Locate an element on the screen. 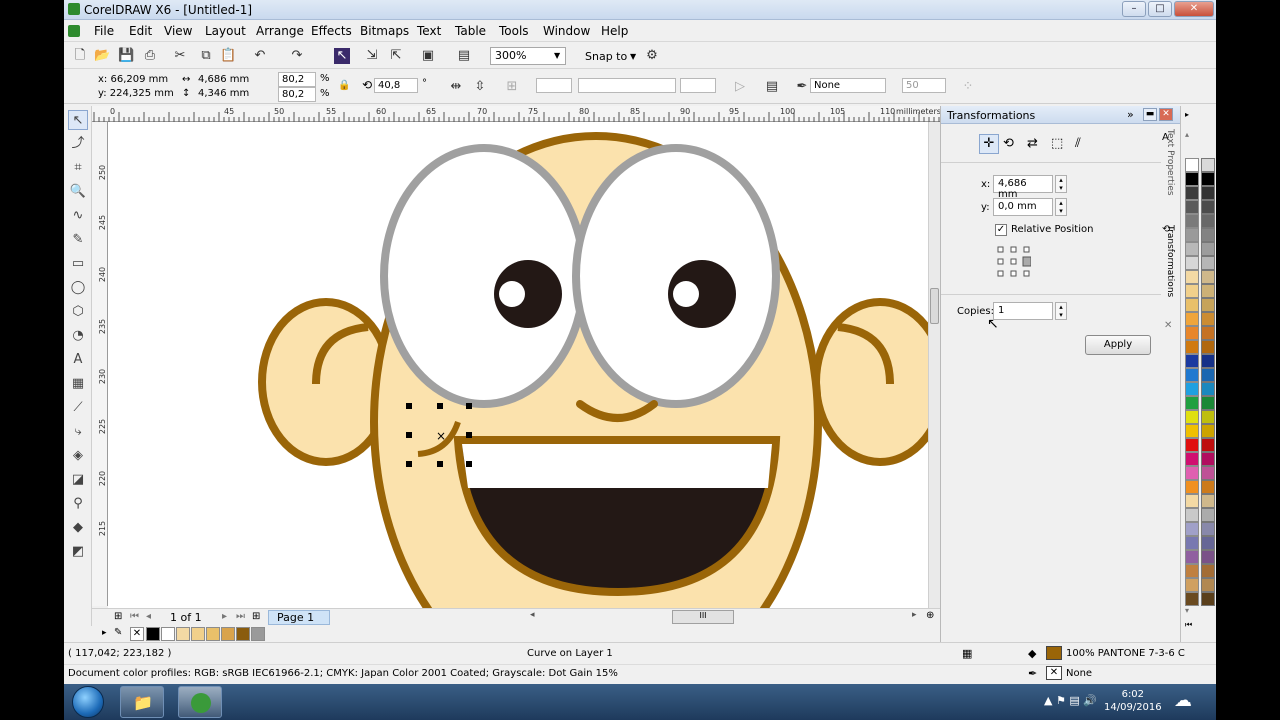  close-curve-icon: ▷ is located at coordinates (740, 87).